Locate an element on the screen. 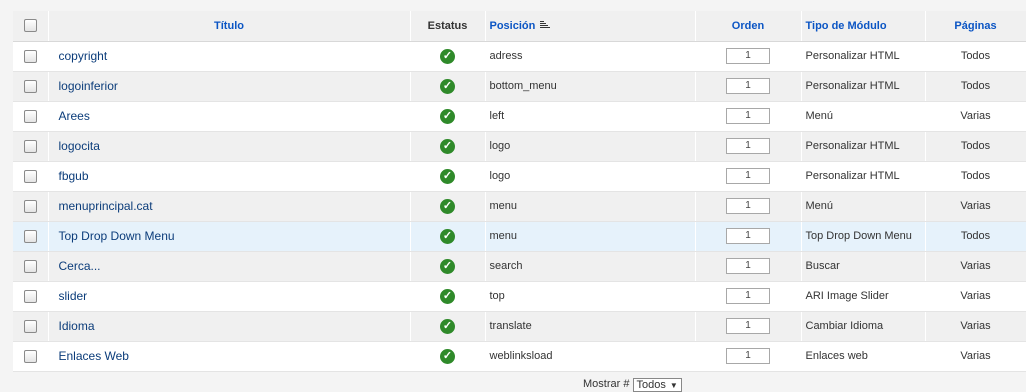 The width and height of the screenshot is (1026, 392). module-title-link: Arees is located at coordinates (229, 116).